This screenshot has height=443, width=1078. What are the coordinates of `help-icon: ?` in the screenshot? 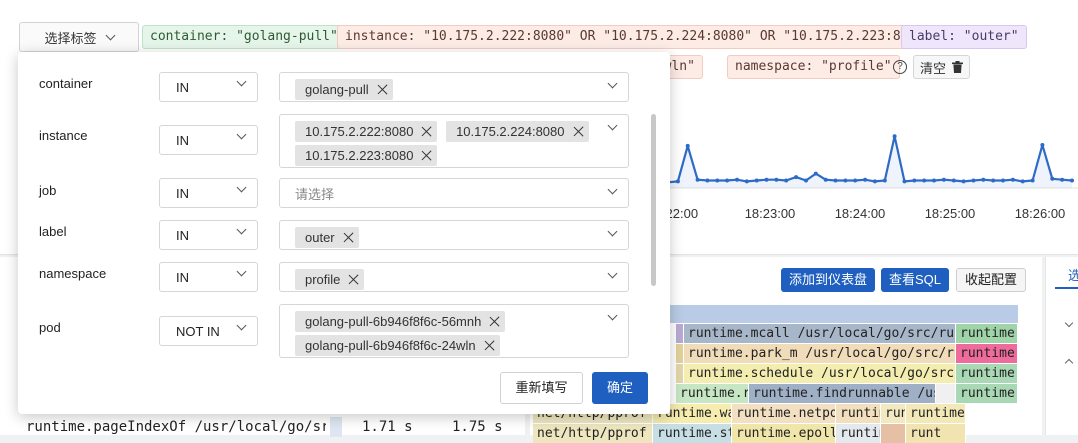 It's located at (900, 67).